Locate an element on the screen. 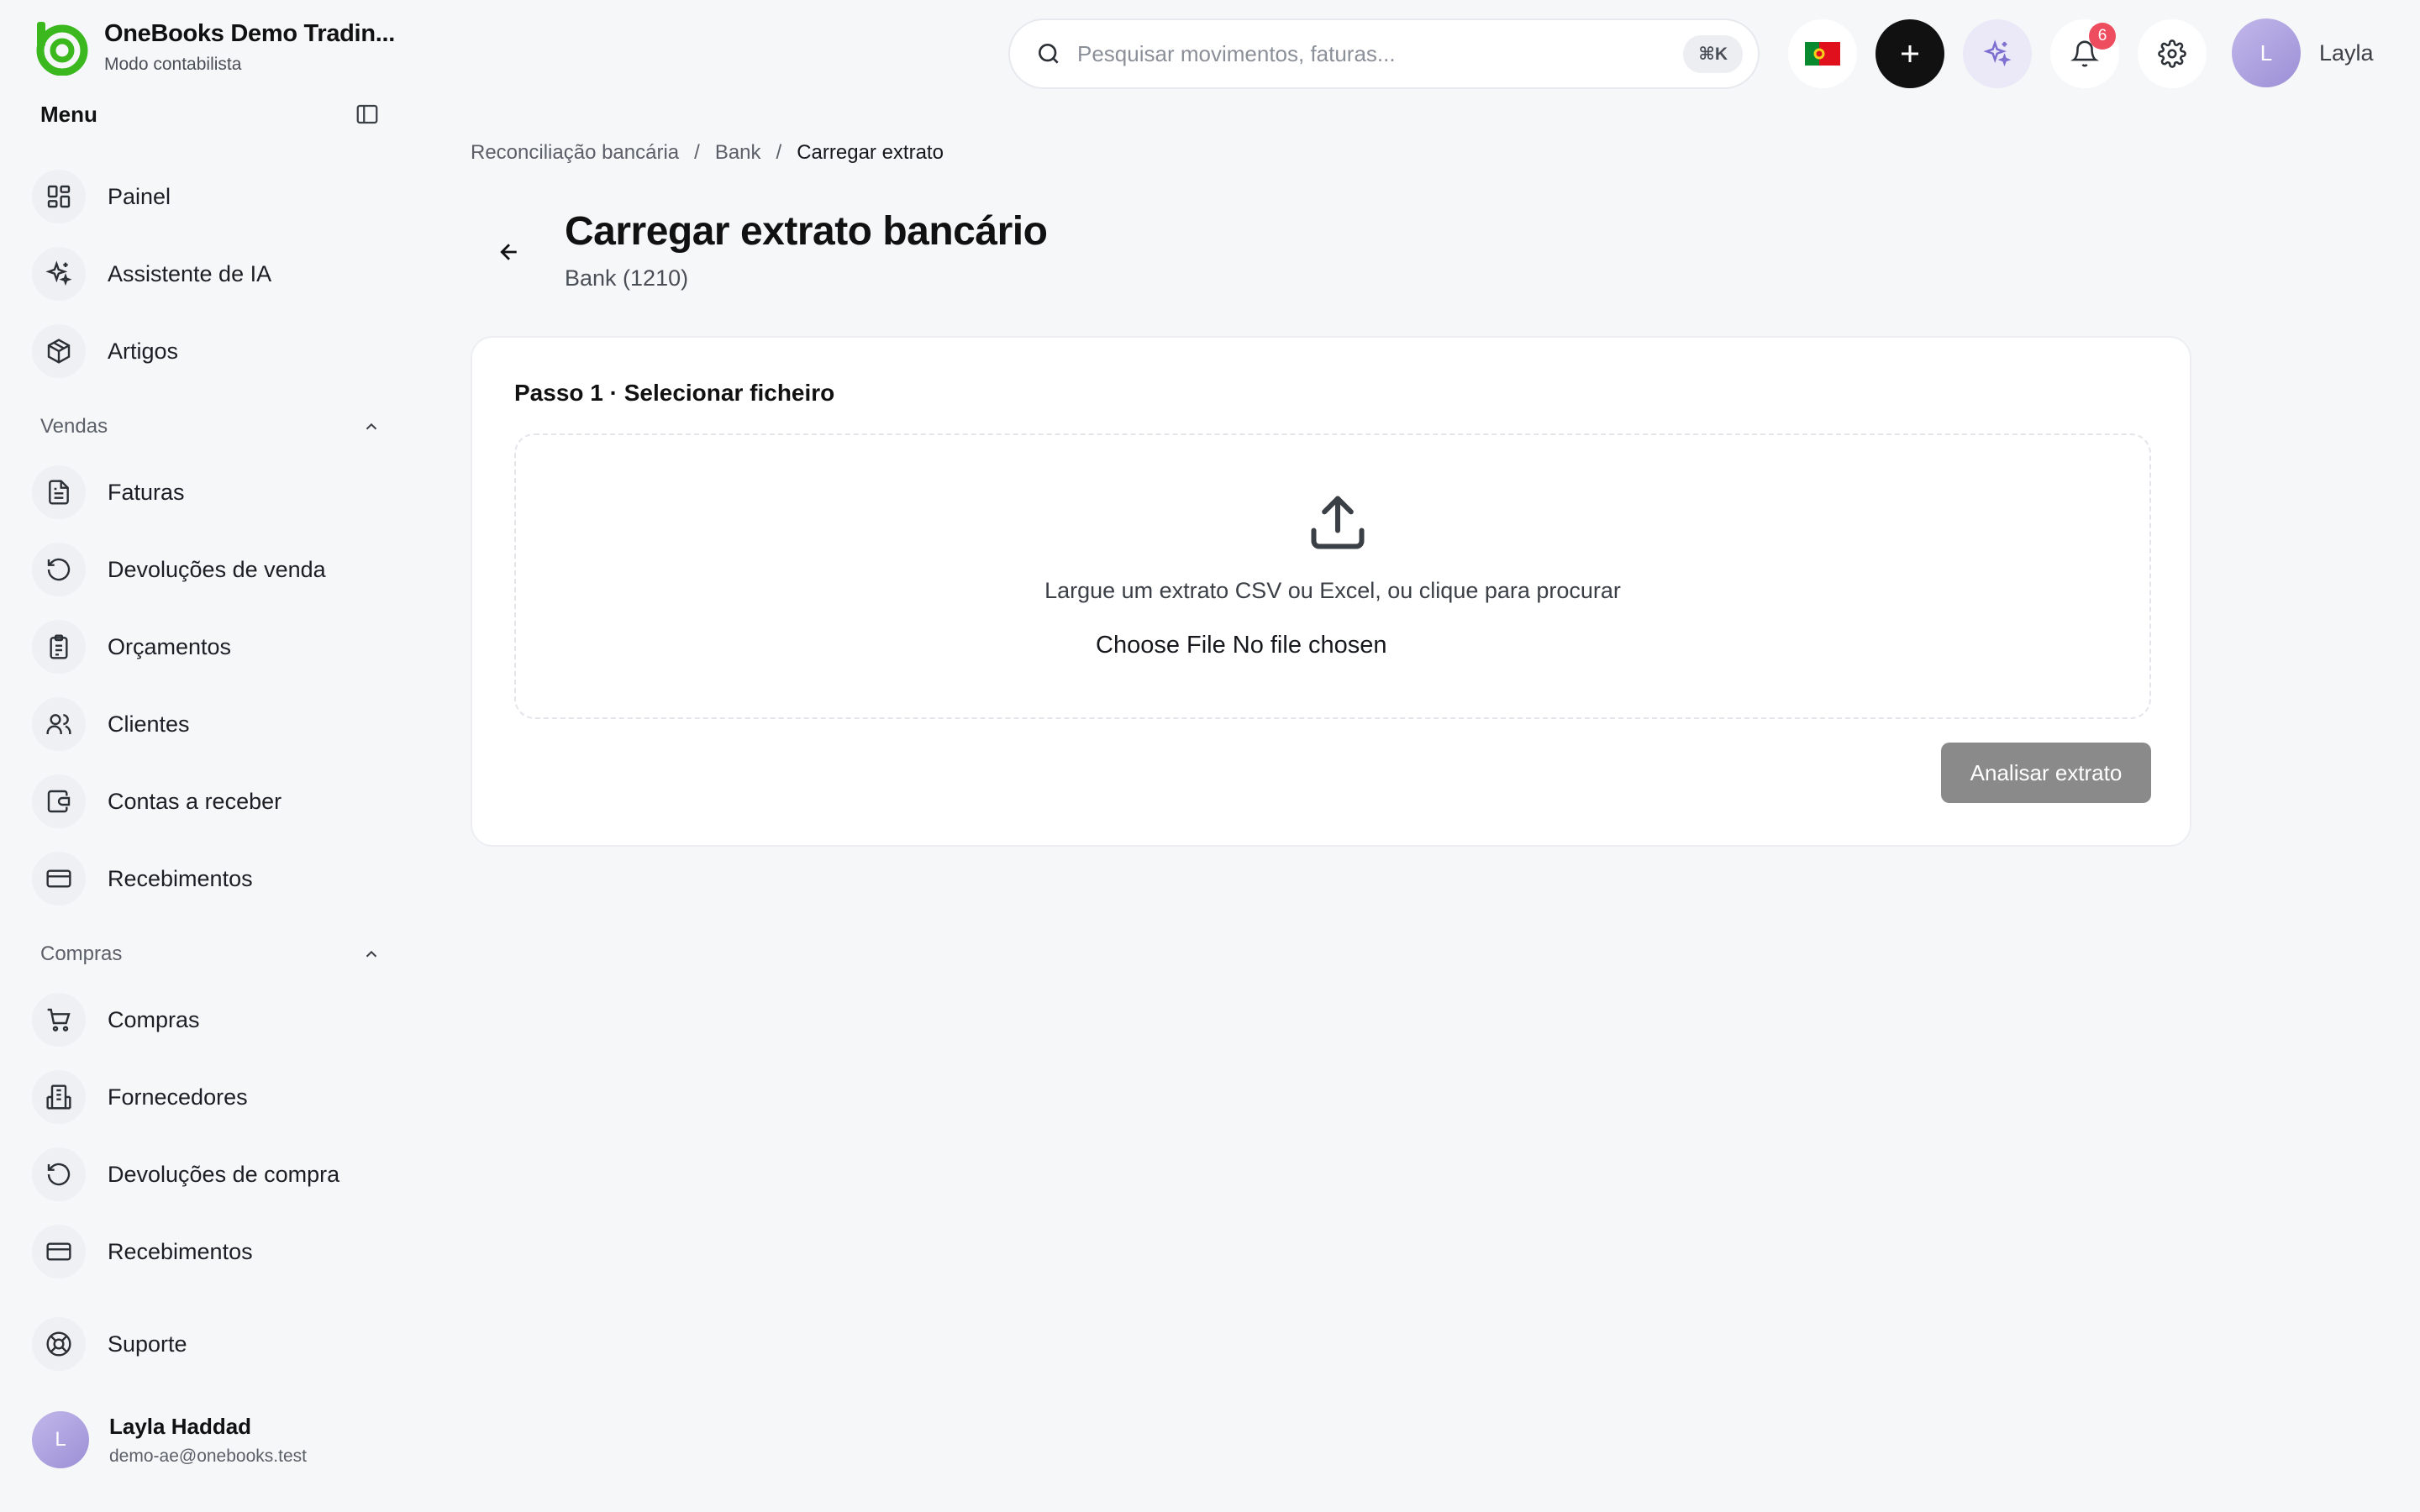 The image size is (2420, 1512). sidebar-item-label: Orçamentos is located at coordinates (170, 646).